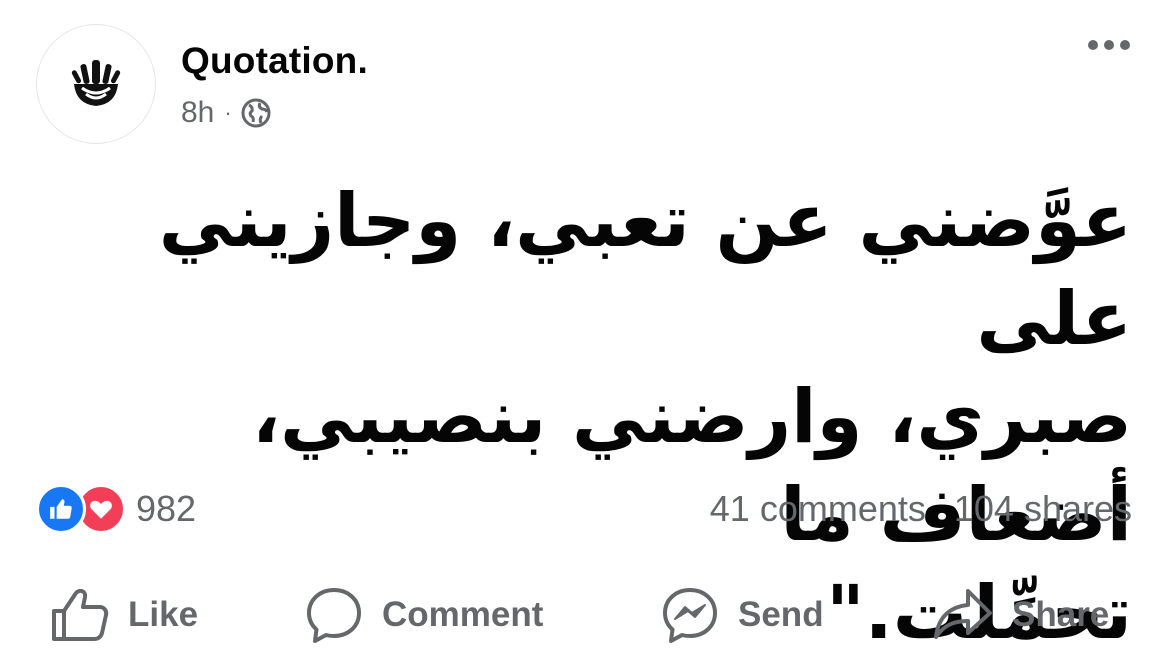  What do you see at coordinates (1061, 614) in the screenshot?
I see `share-label: Share` at bounding box center [1061, 614].